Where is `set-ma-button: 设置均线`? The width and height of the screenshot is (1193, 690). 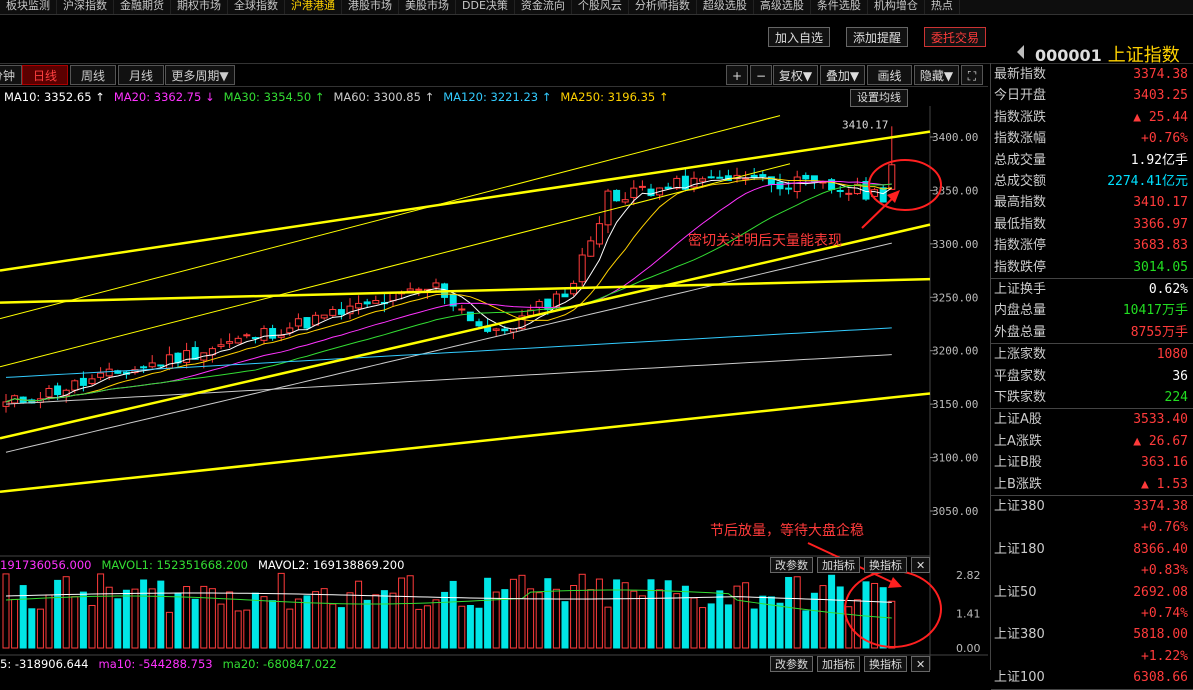
set-ma-button: 设置均线 is located at coordinates (879, 98).